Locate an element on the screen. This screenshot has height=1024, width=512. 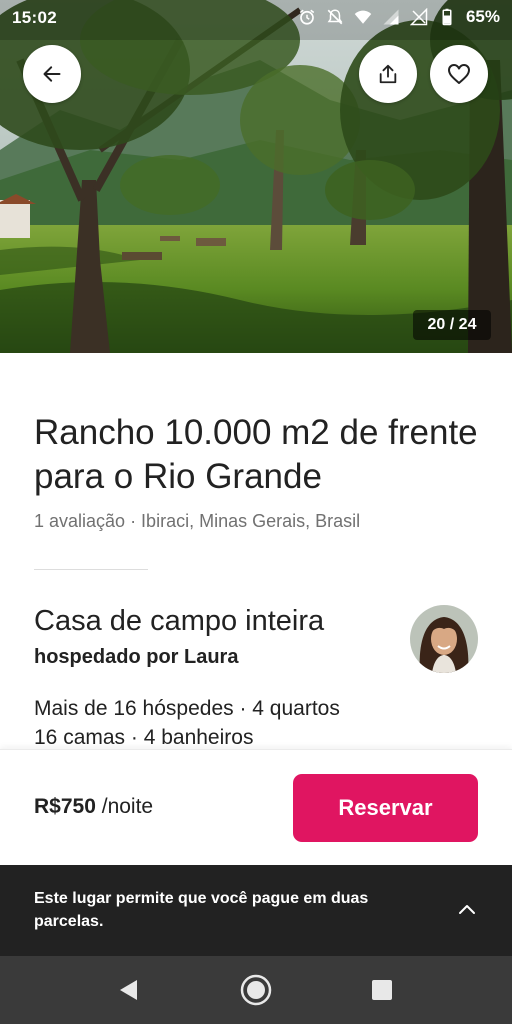
heart-icon is located at coordinates (459, 74).